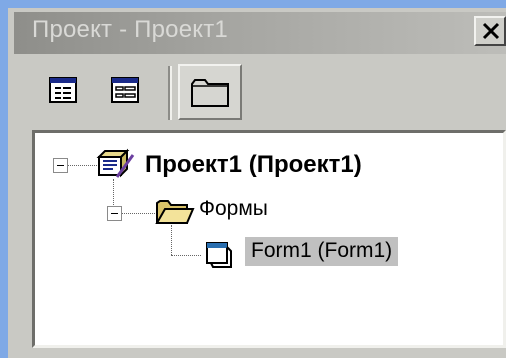  I want to click on folder-collapse-toggle, so click(114, 213).